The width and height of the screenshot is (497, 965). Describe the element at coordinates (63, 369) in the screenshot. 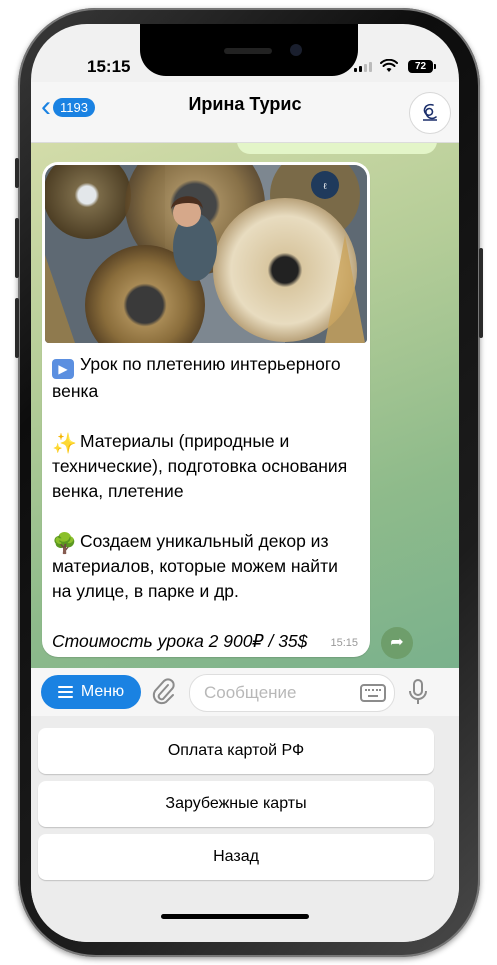

I see `play-button-emoji-icon: ▶` at that location.